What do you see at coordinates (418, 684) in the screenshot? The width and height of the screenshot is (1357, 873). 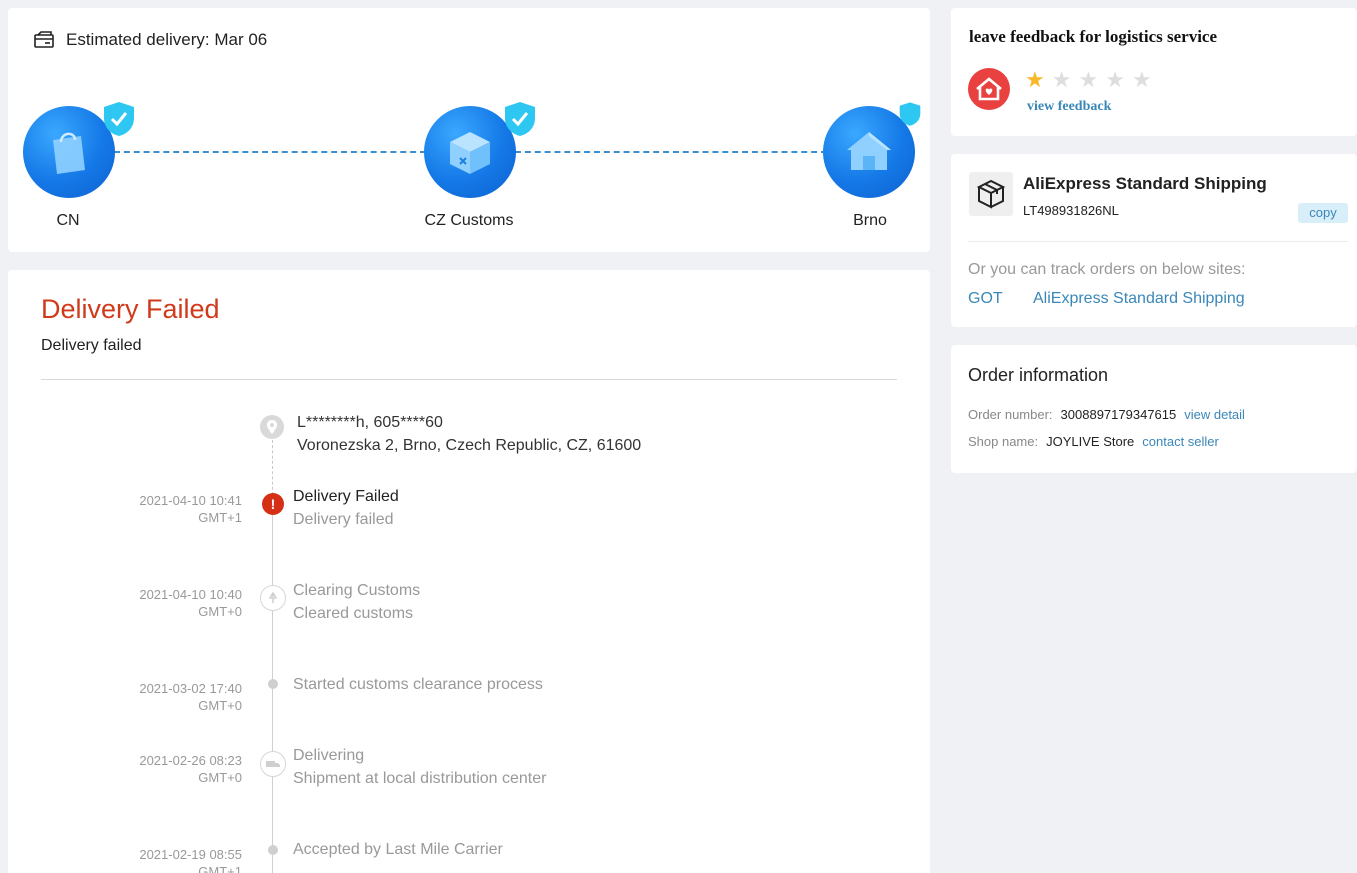 I see `event-title: Started customs clearance process` at bounding box center [418, 684].